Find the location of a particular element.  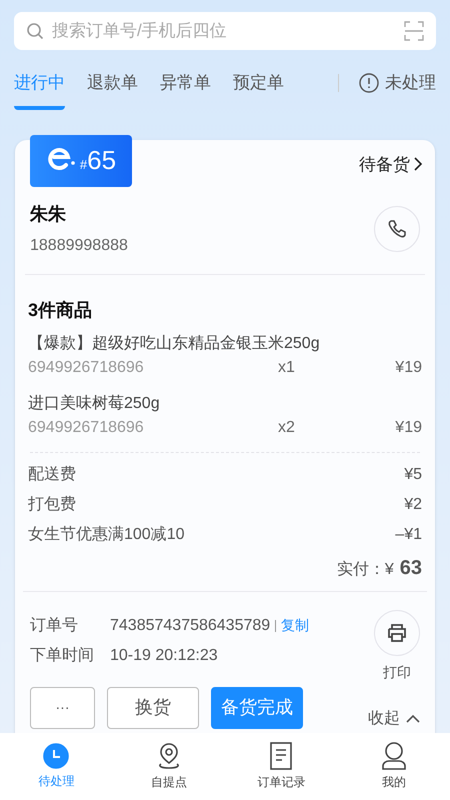

chevron-up-icon is located at coordinates (413, 718).